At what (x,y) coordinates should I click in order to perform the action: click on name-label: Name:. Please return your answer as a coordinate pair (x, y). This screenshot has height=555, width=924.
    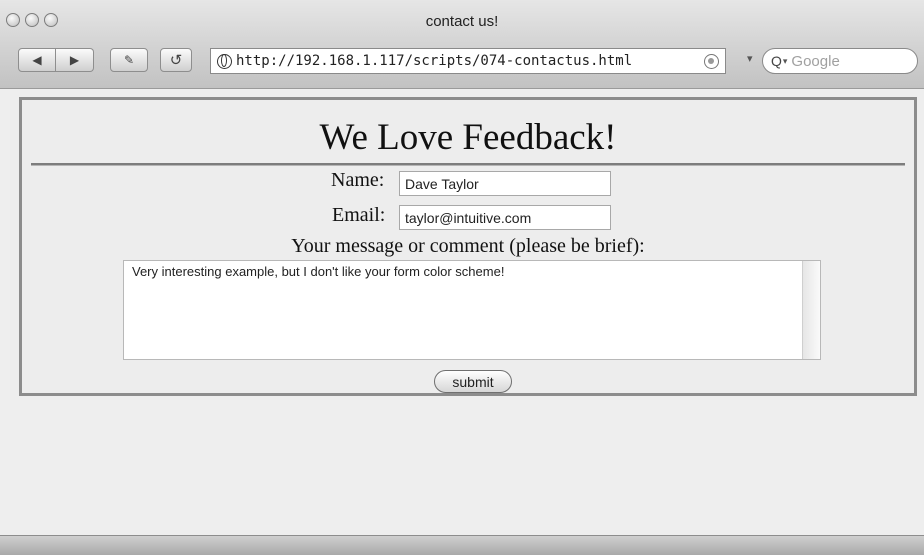
    Looking at the image, I should click on (358, 180).